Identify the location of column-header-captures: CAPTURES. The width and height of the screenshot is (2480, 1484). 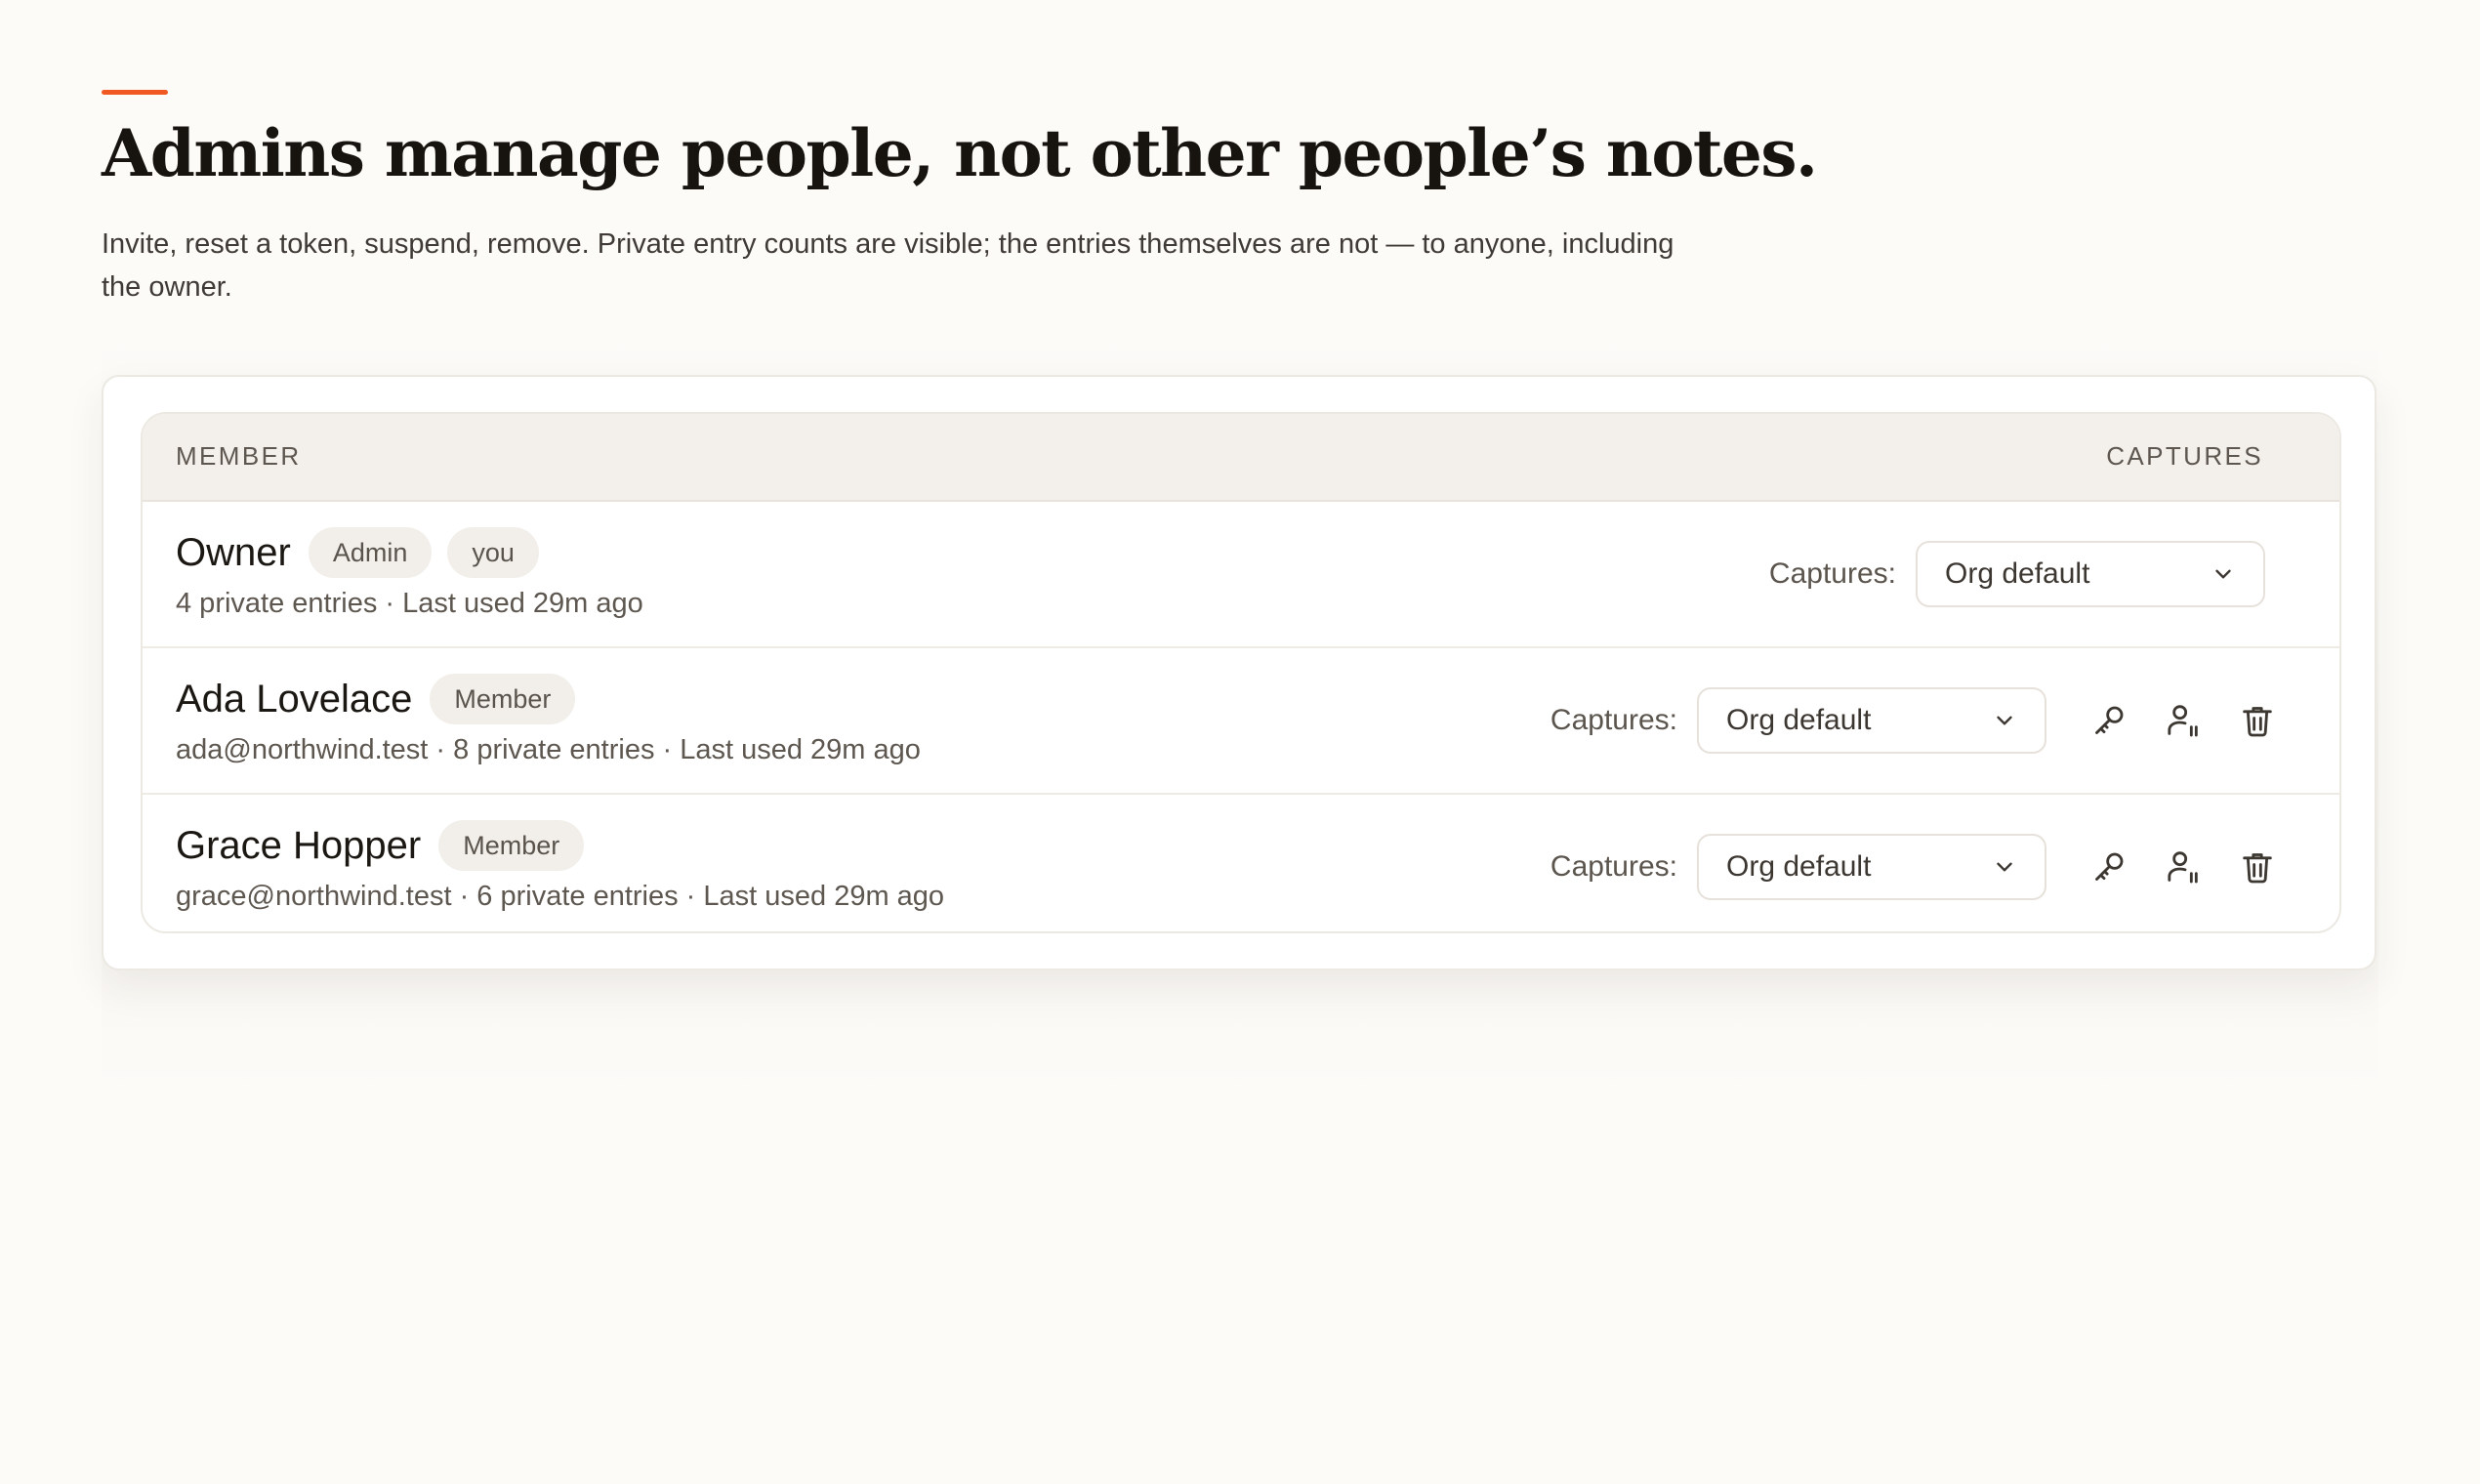
(2184, 456).